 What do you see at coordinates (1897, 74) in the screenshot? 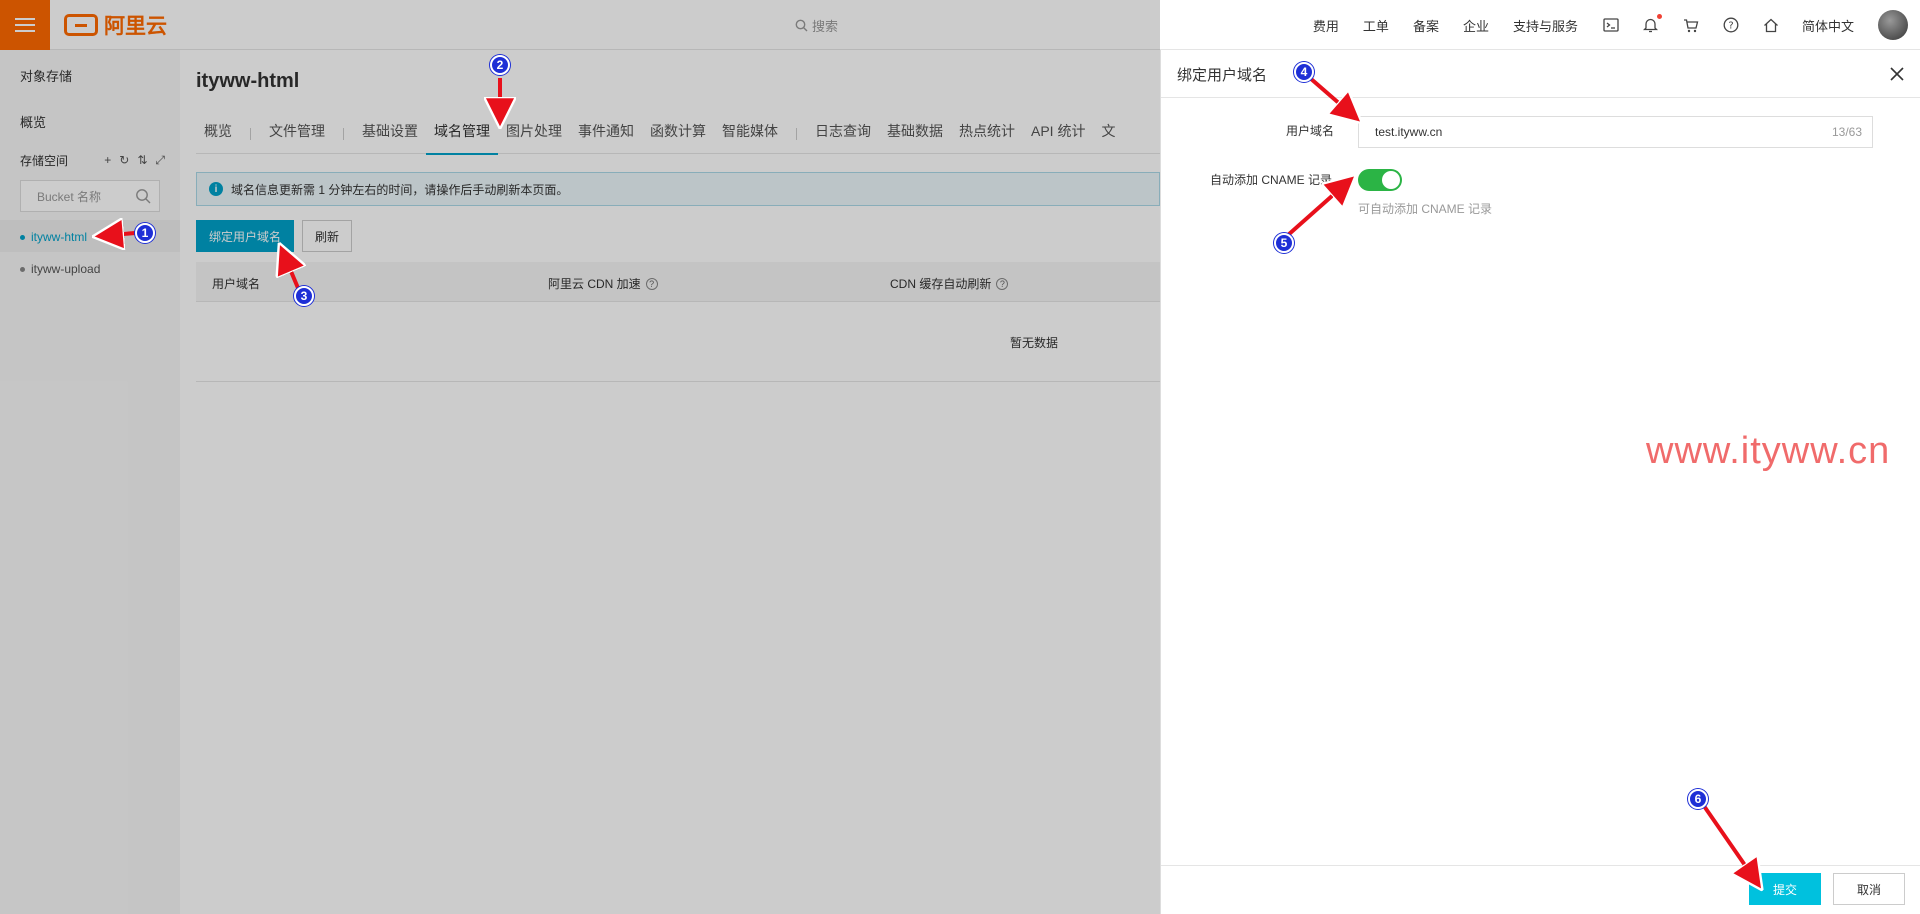
I see `close-icon` at bounding box center [1897, 74].